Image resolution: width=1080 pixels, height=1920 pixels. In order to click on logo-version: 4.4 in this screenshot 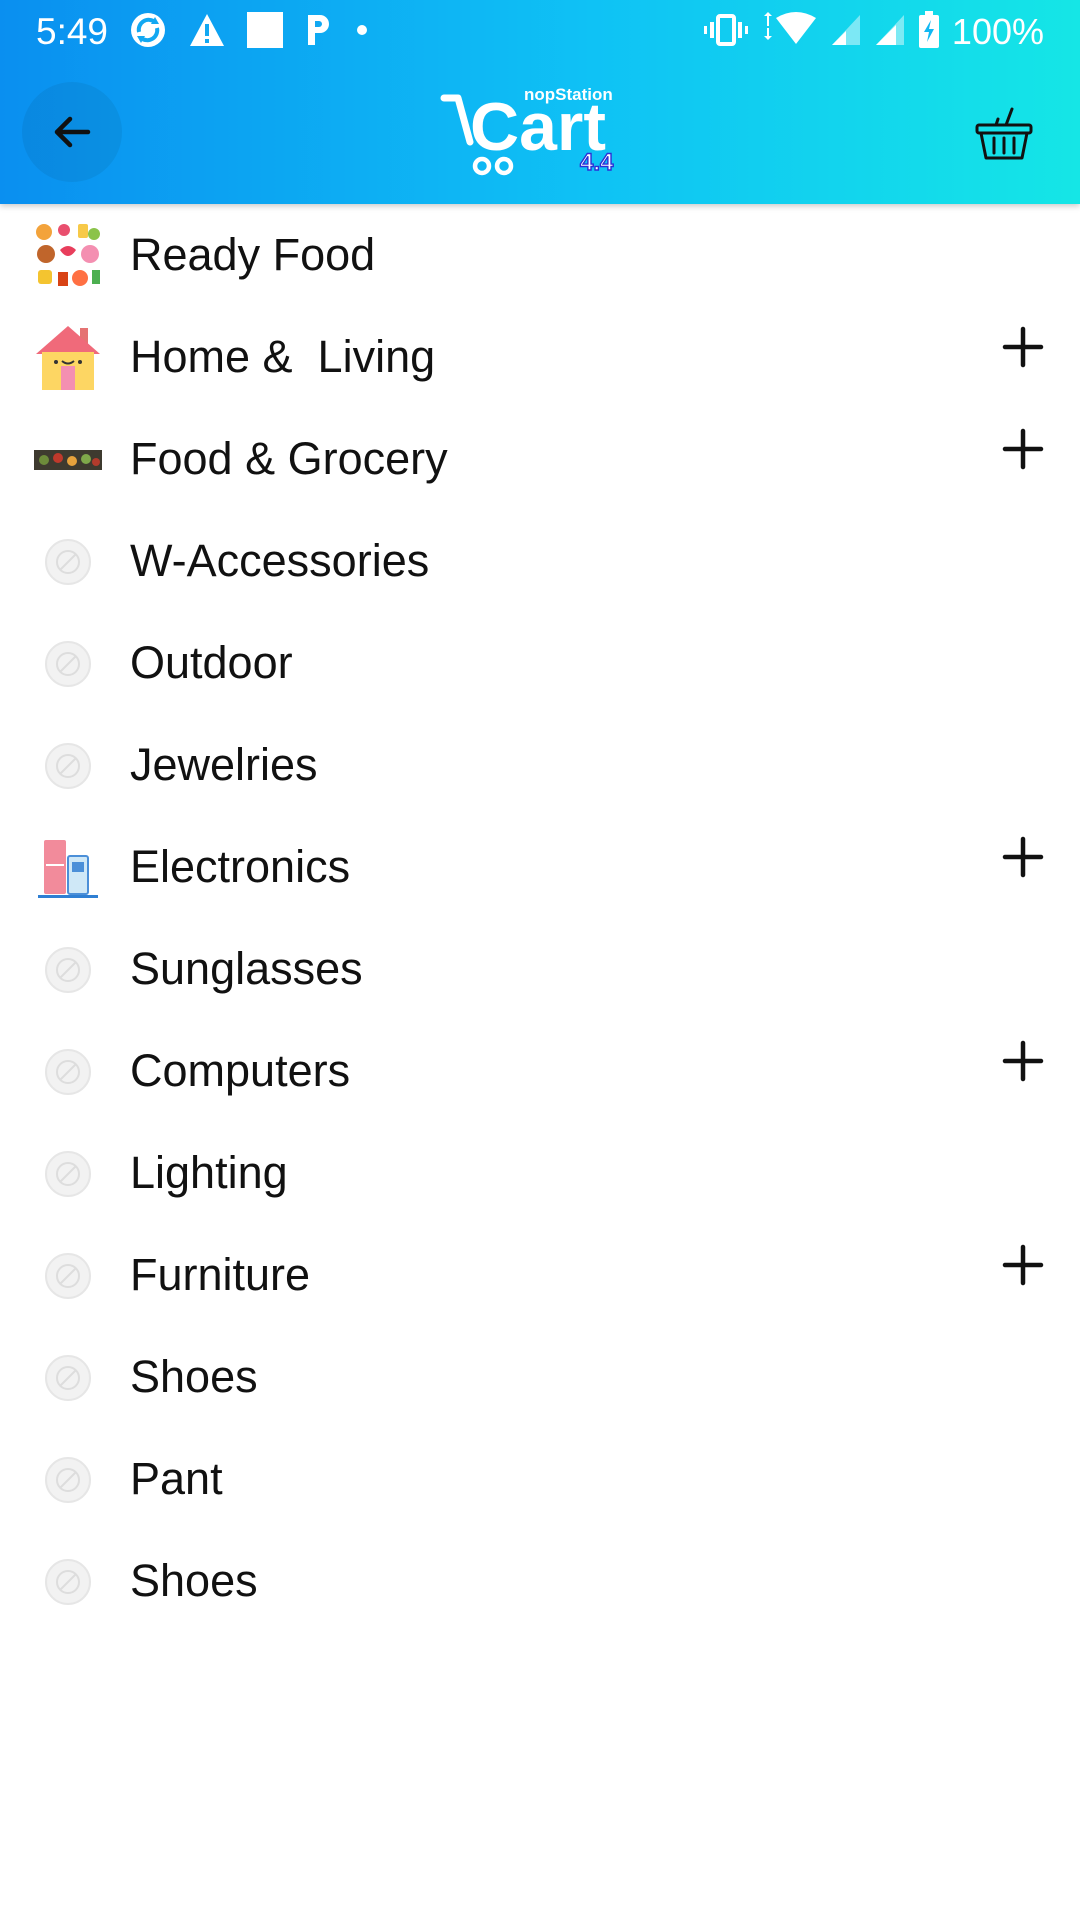, I will do `click(597, 162)`.